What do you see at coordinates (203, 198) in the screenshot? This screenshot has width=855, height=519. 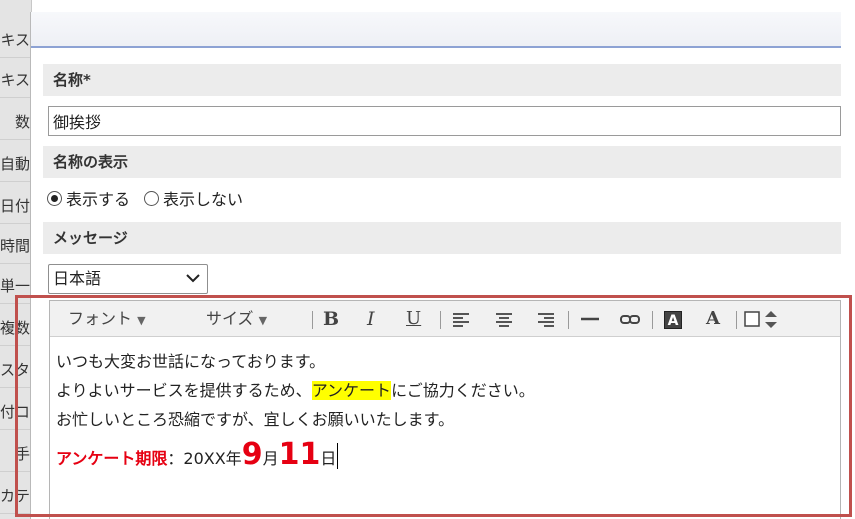 I see `radio-hide-label: 表示しない` at bounding box center [203, 198].